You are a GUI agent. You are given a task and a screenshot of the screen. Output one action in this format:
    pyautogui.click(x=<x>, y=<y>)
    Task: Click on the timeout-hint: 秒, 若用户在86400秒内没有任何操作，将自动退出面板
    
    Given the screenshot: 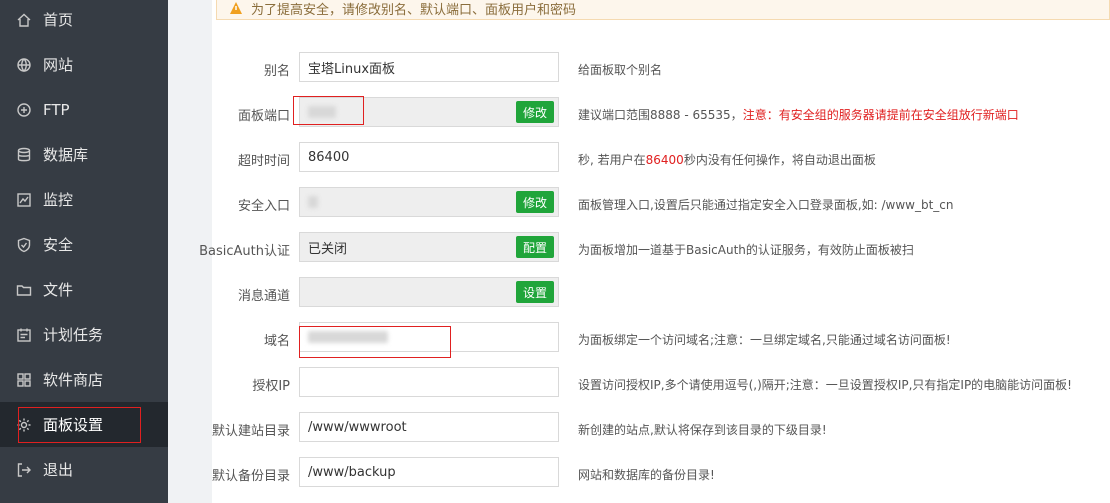 What is the action you would take?
    pyautogui.click(x=727, y=160)
    